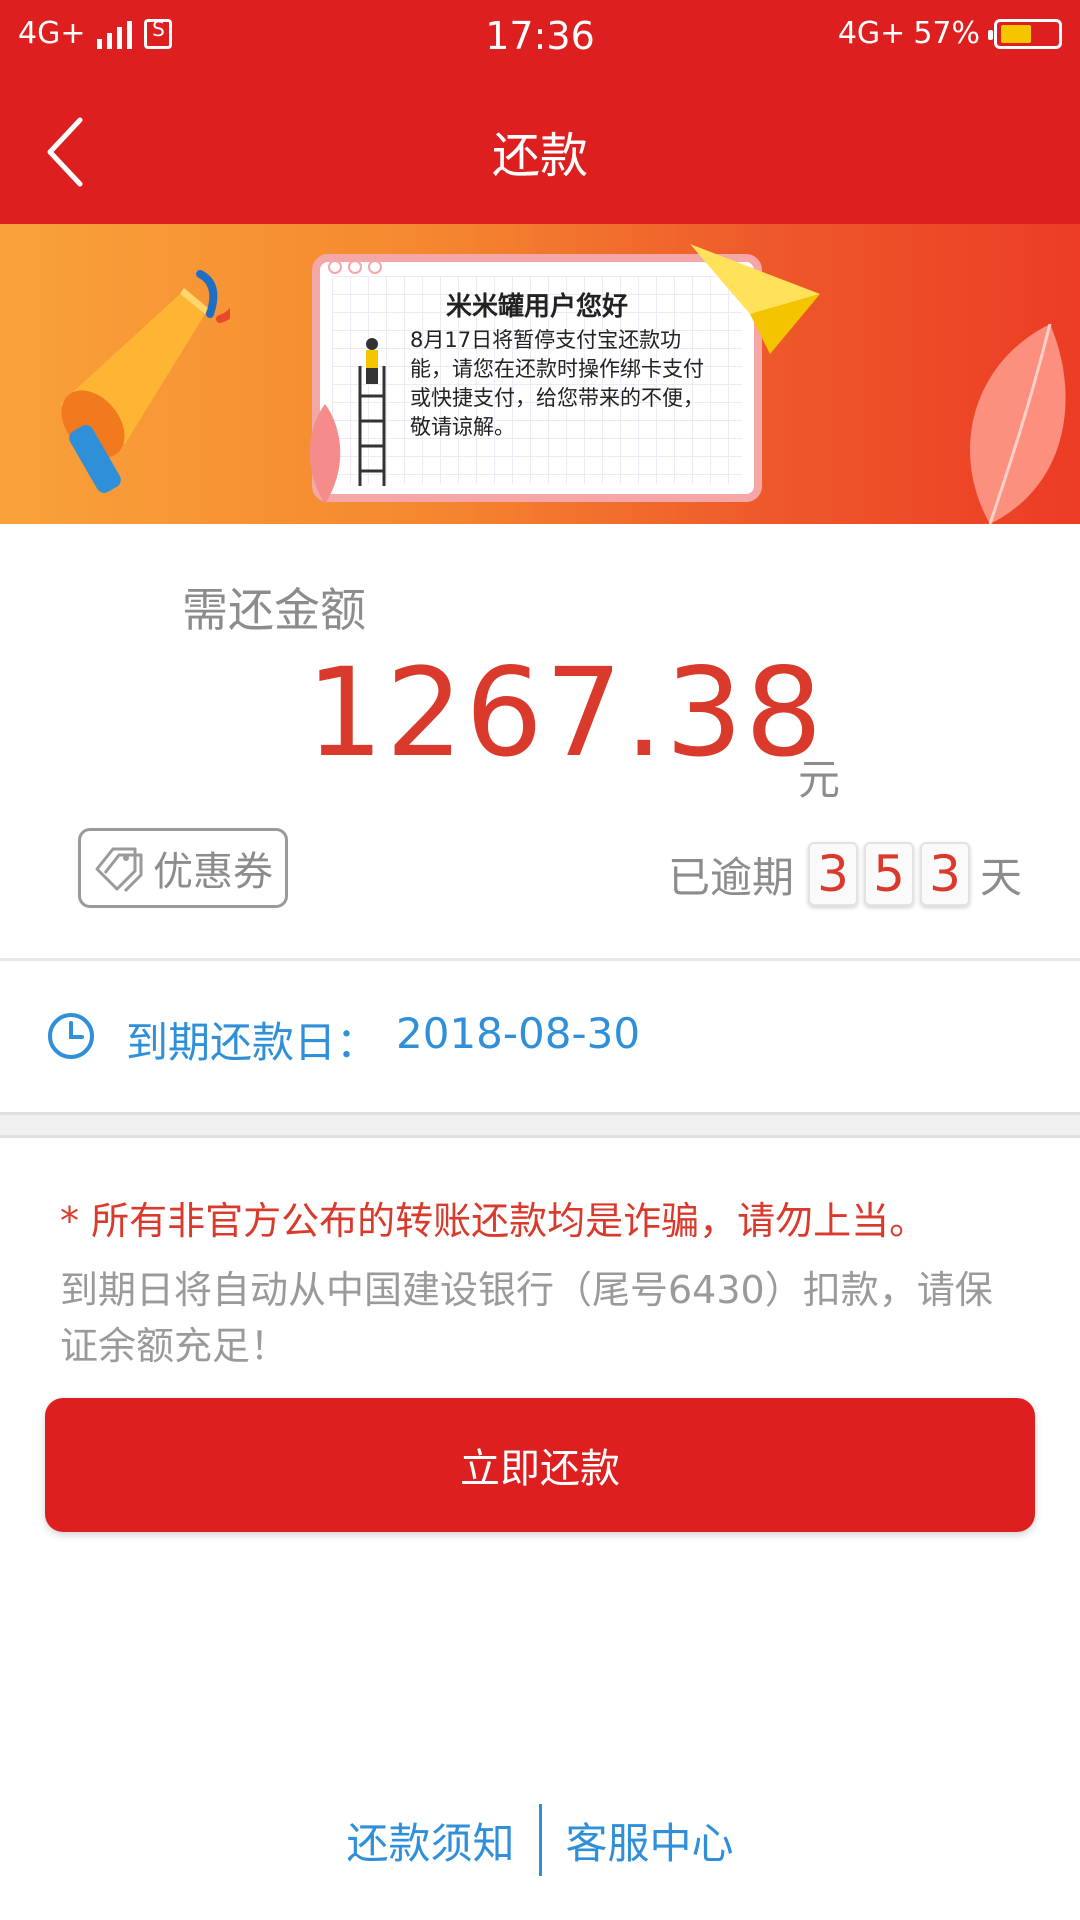 This screenshot has width=1080, height=1920. What do you see at coordinates (430, 1840) in the screenshot?
I see `repay-notes-link: 还款须知` at bounding box center [430, 1840].